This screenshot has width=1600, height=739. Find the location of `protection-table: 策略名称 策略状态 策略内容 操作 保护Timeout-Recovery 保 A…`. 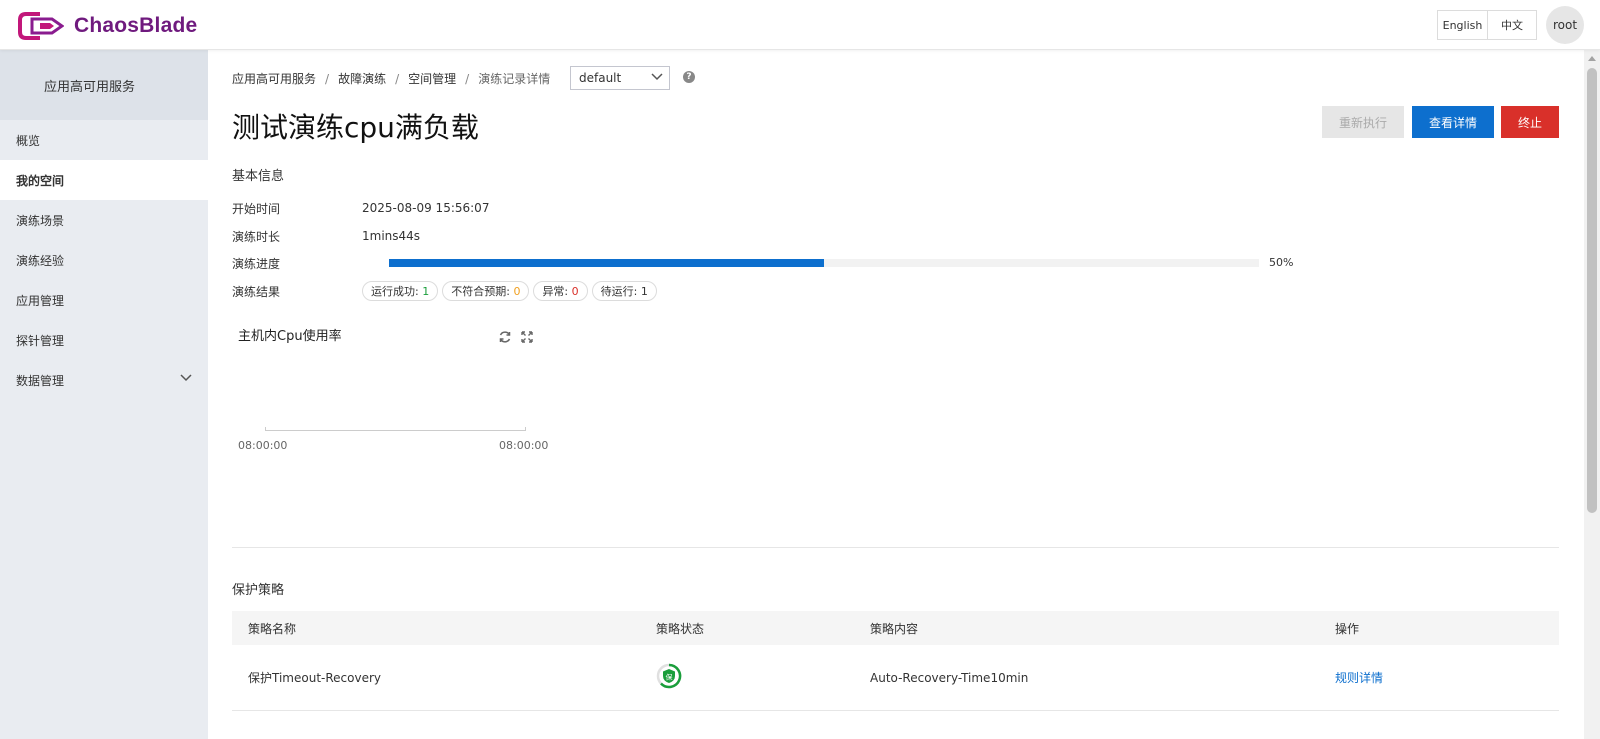

protection-table: 策略名称 策略状态 策略内容 操作 保护Timeout-Recovery 保 A… is located at coordinates (895, 661).